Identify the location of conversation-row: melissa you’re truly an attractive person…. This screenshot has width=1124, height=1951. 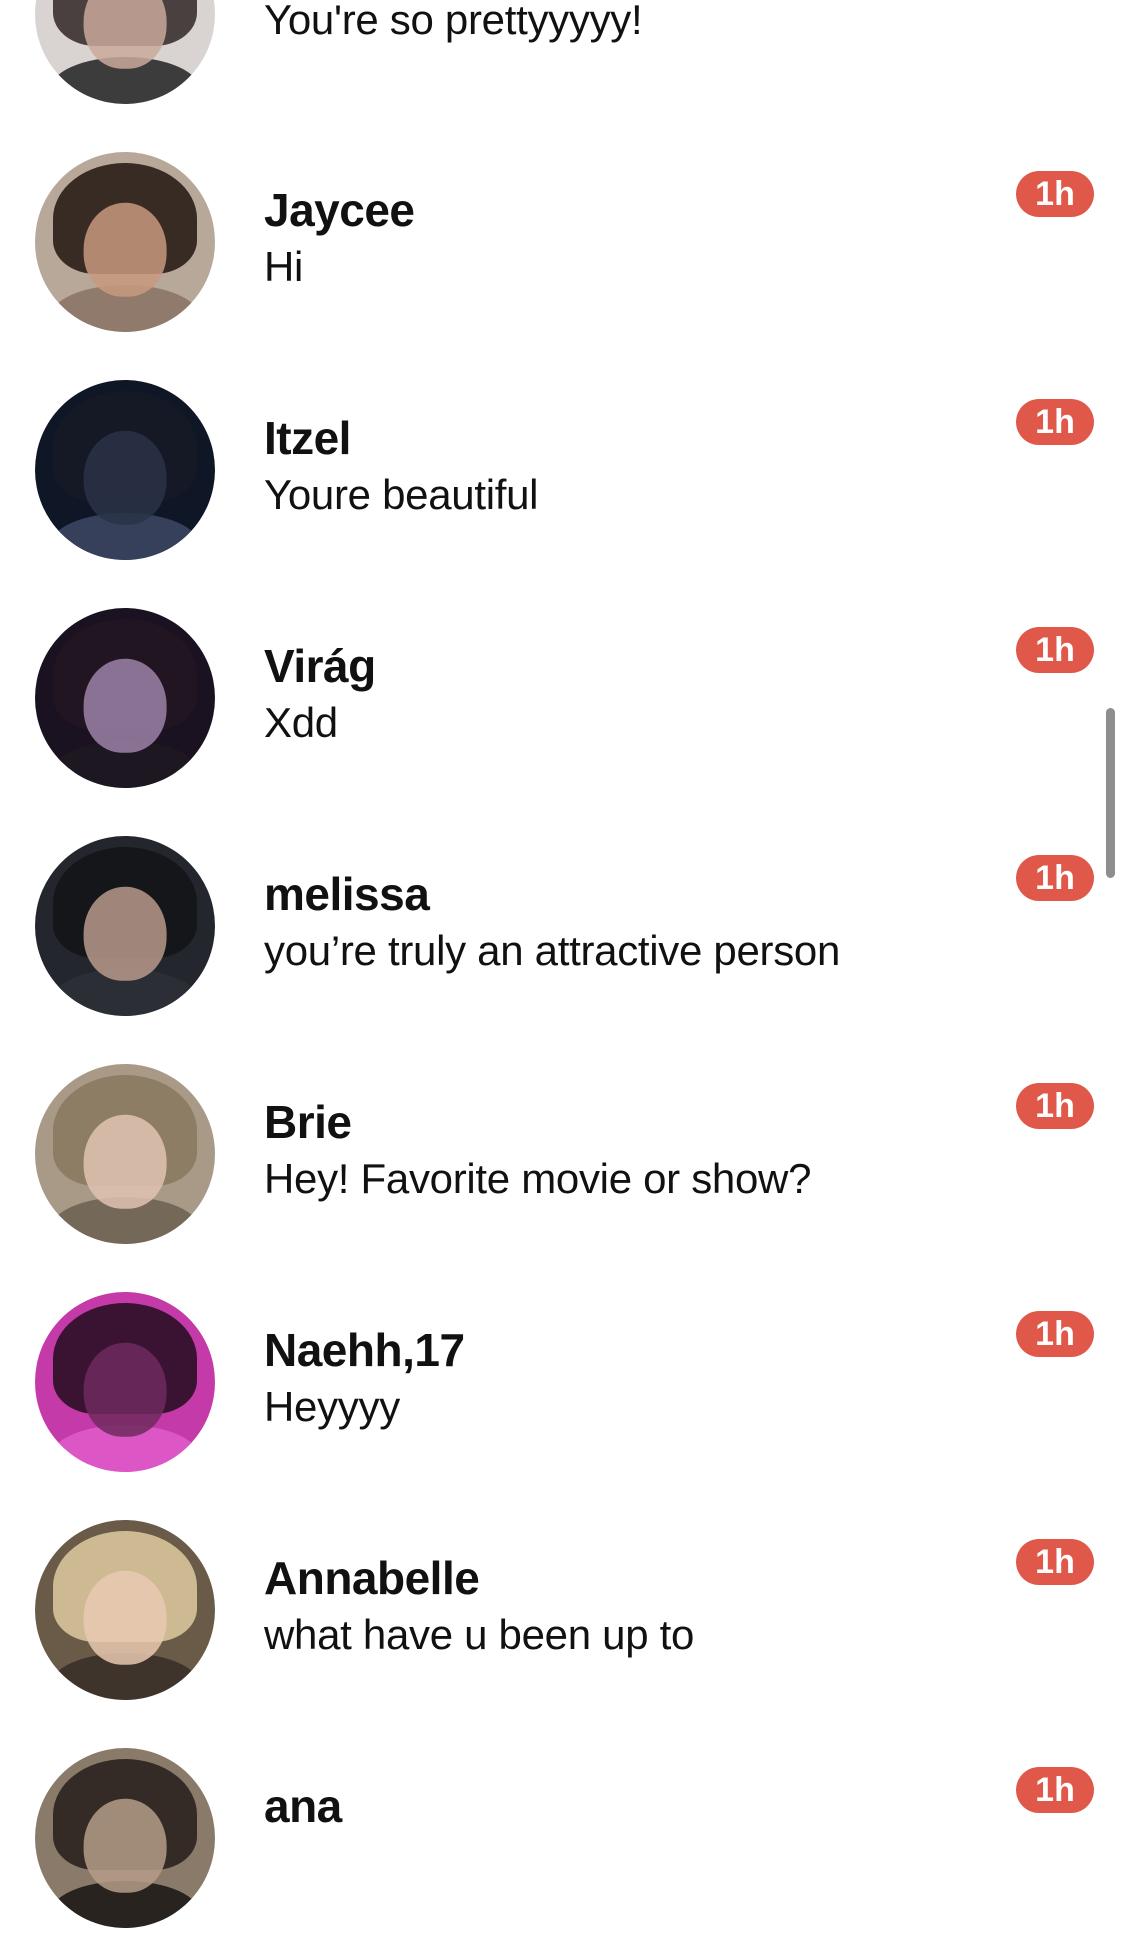
(562, 925).